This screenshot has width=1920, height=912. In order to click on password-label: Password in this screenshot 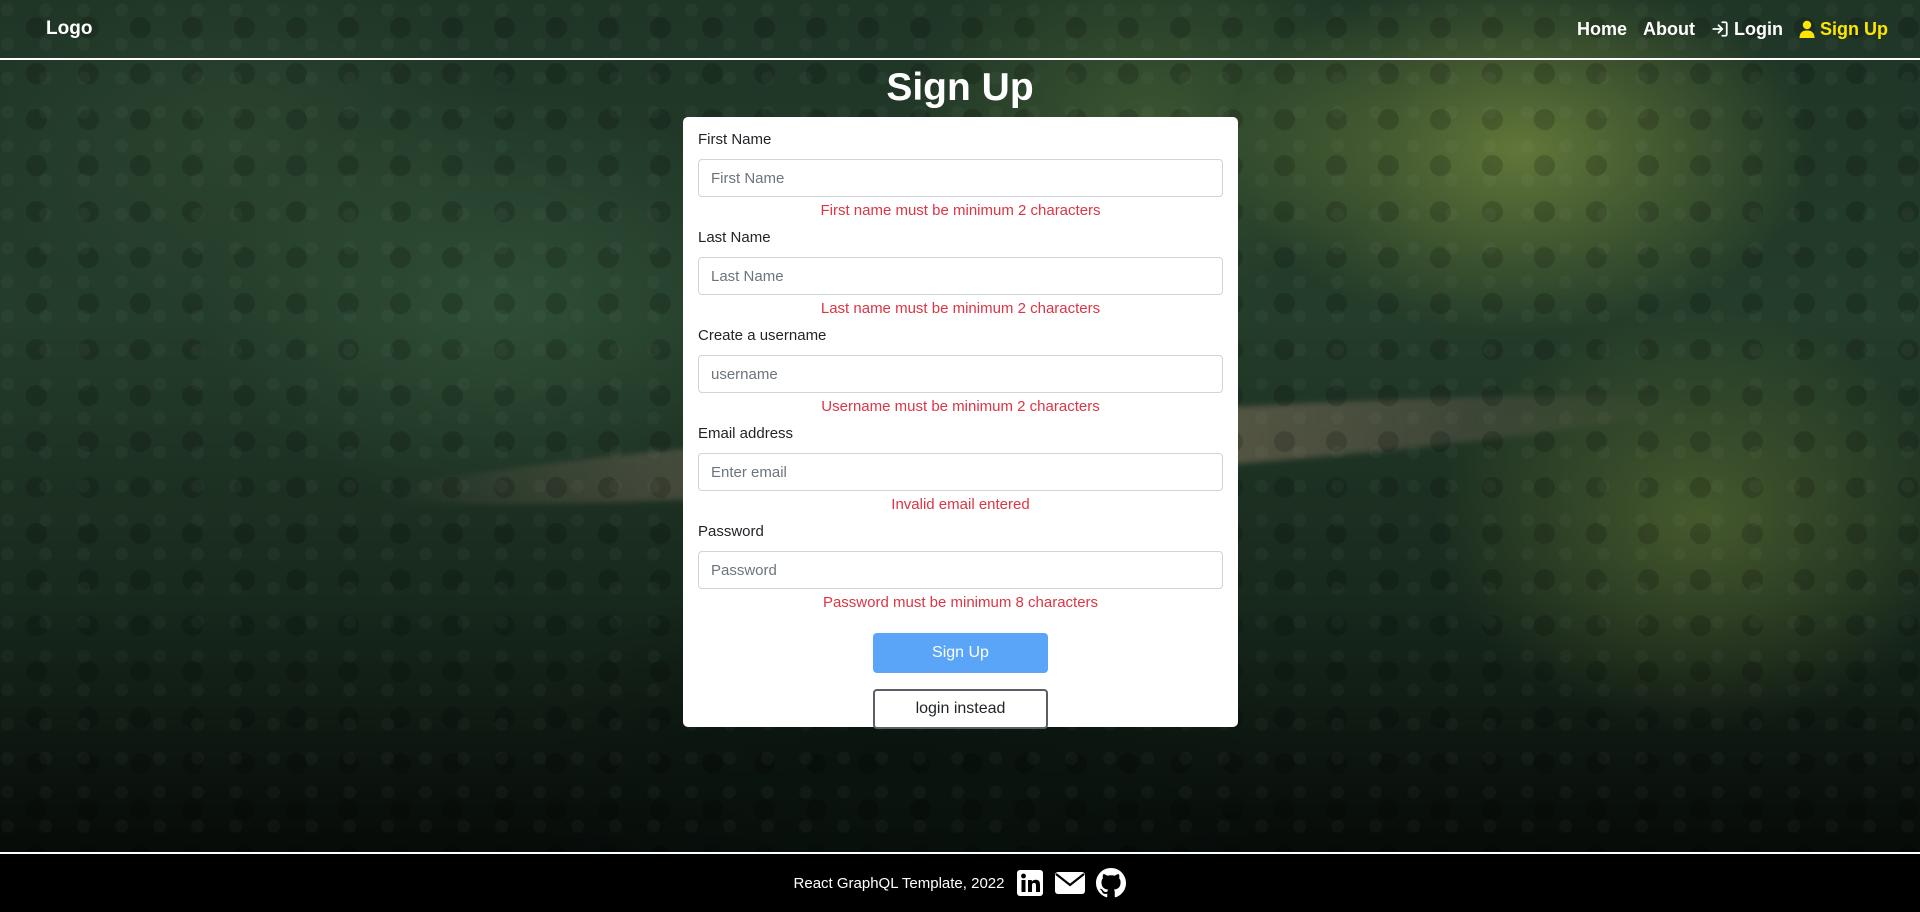, I will do `click(731, 531)`.